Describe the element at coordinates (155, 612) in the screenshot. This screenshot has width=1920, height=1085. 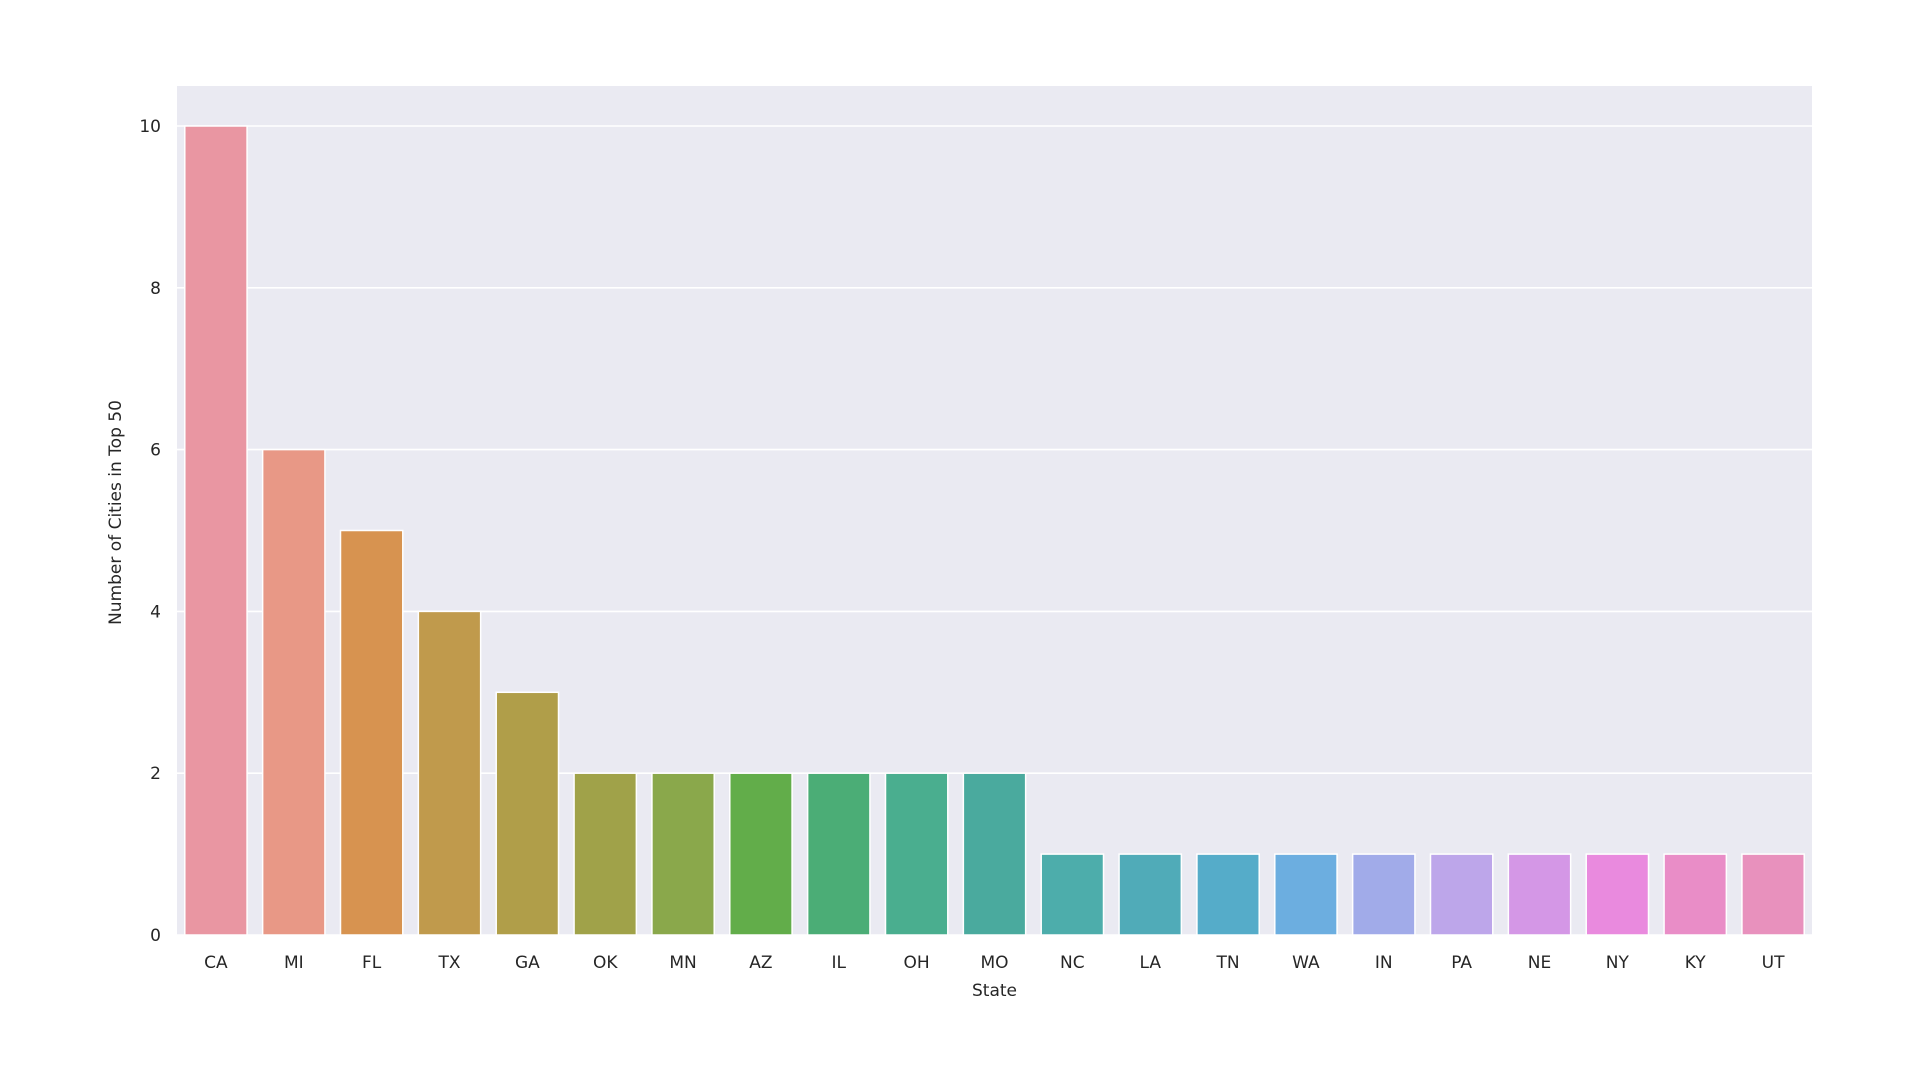
I see `y-tick-label: 4` at that location.